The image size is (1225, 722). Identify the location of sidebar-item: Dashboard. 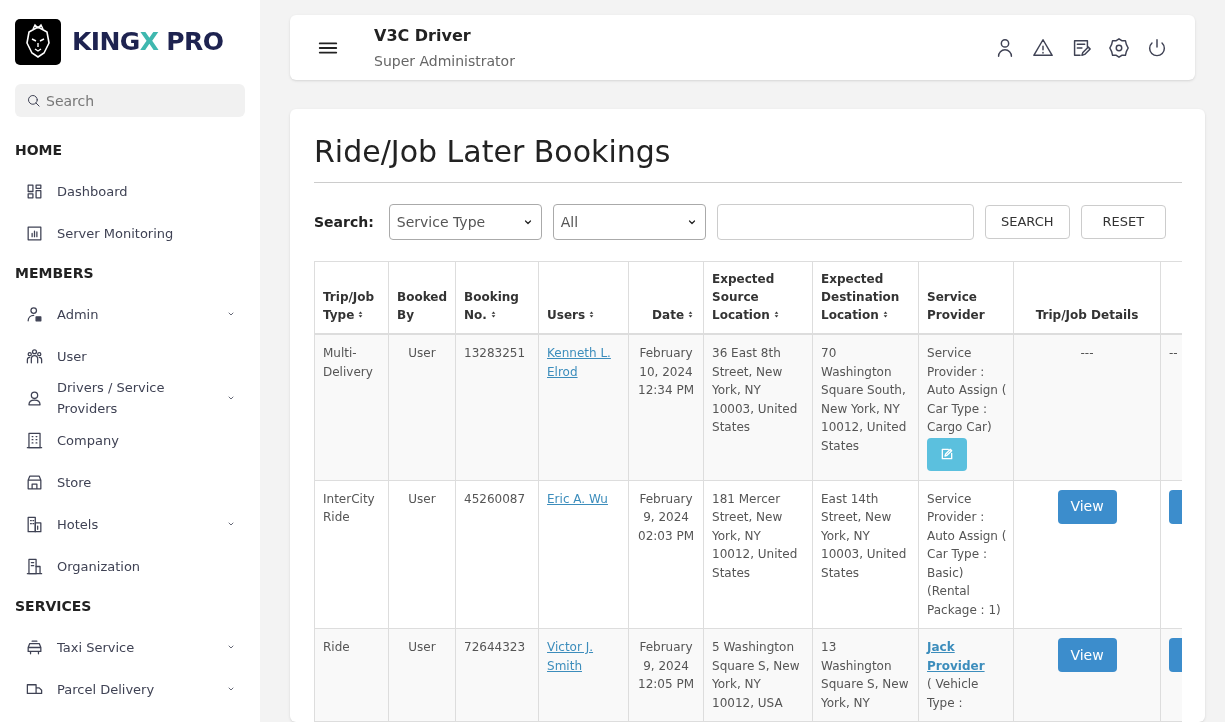
(130, 191).